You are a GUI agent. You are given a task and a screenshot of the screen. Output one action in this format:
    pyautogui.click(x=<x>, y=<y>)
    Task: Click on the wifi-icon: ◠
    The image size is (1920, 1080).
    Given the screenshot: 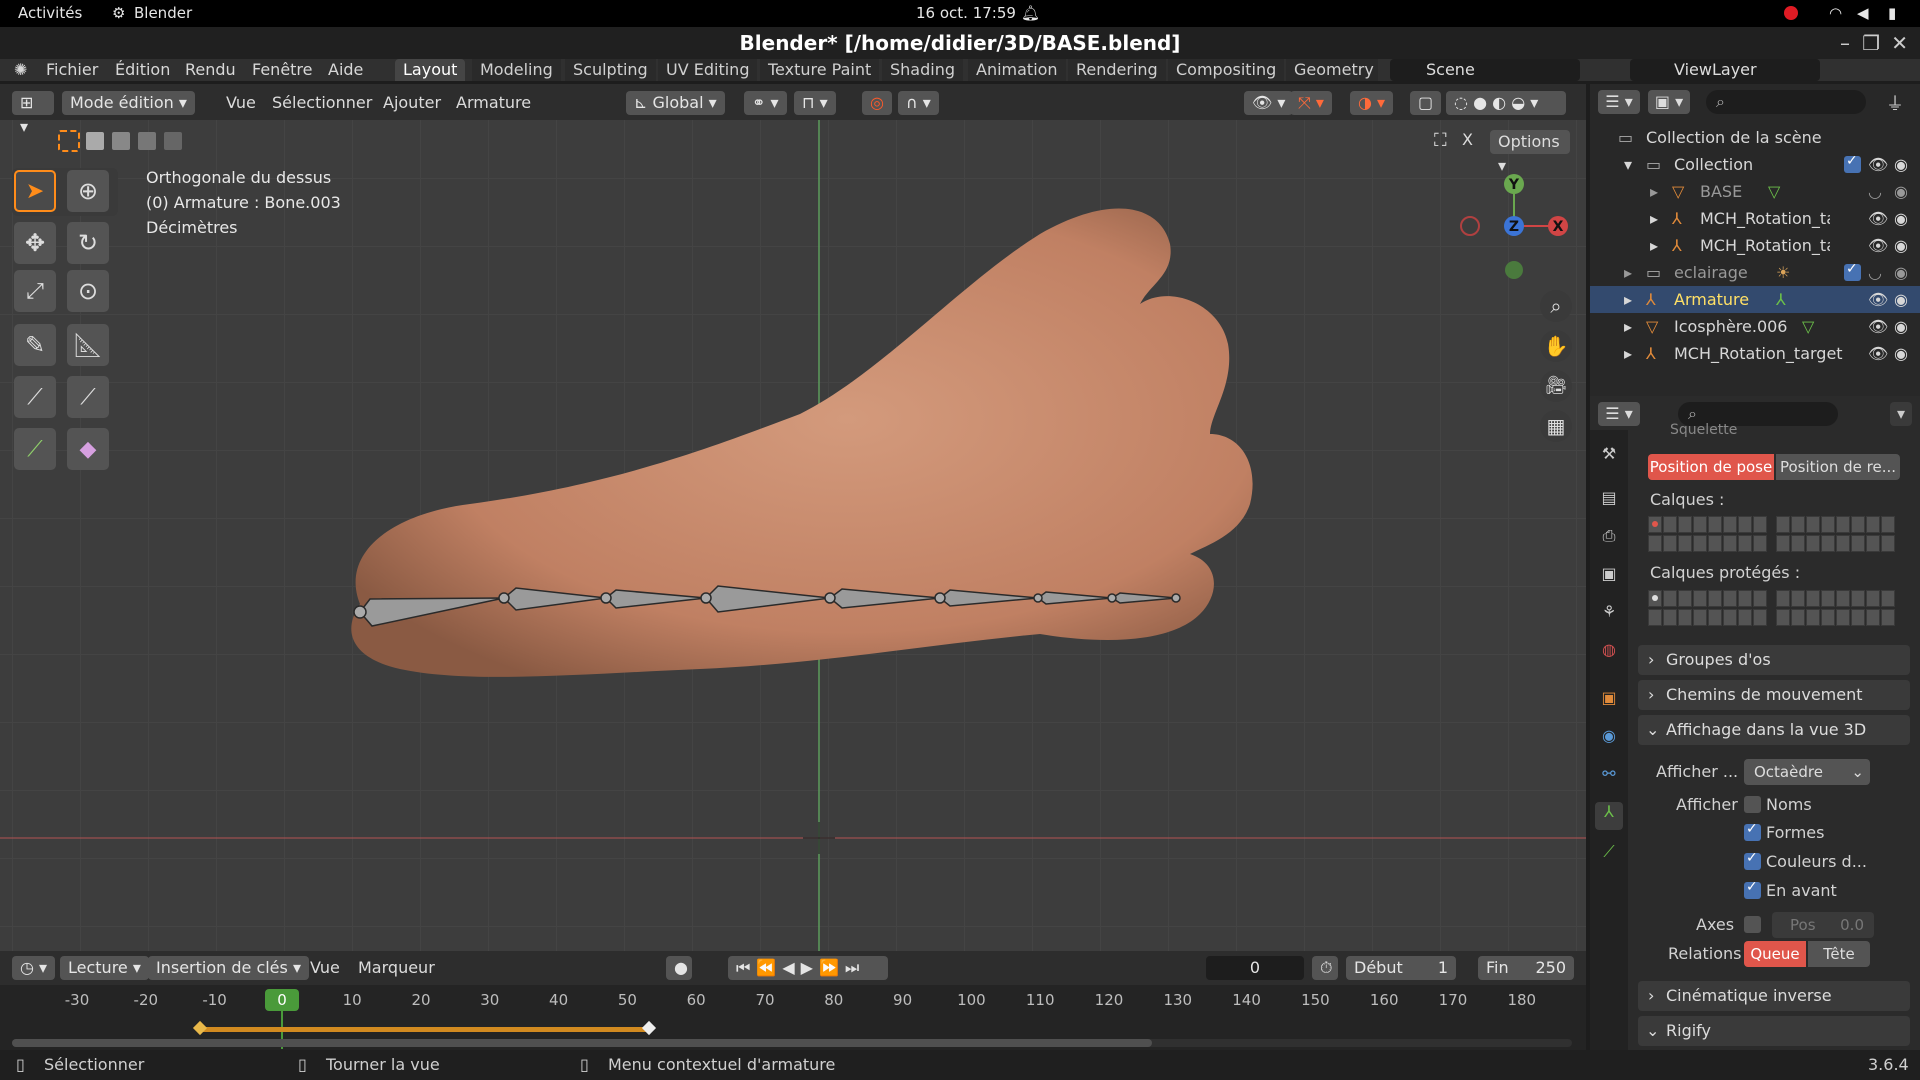 What is the action you would take?
    pyautogui.click(x=1835, y=13)
    